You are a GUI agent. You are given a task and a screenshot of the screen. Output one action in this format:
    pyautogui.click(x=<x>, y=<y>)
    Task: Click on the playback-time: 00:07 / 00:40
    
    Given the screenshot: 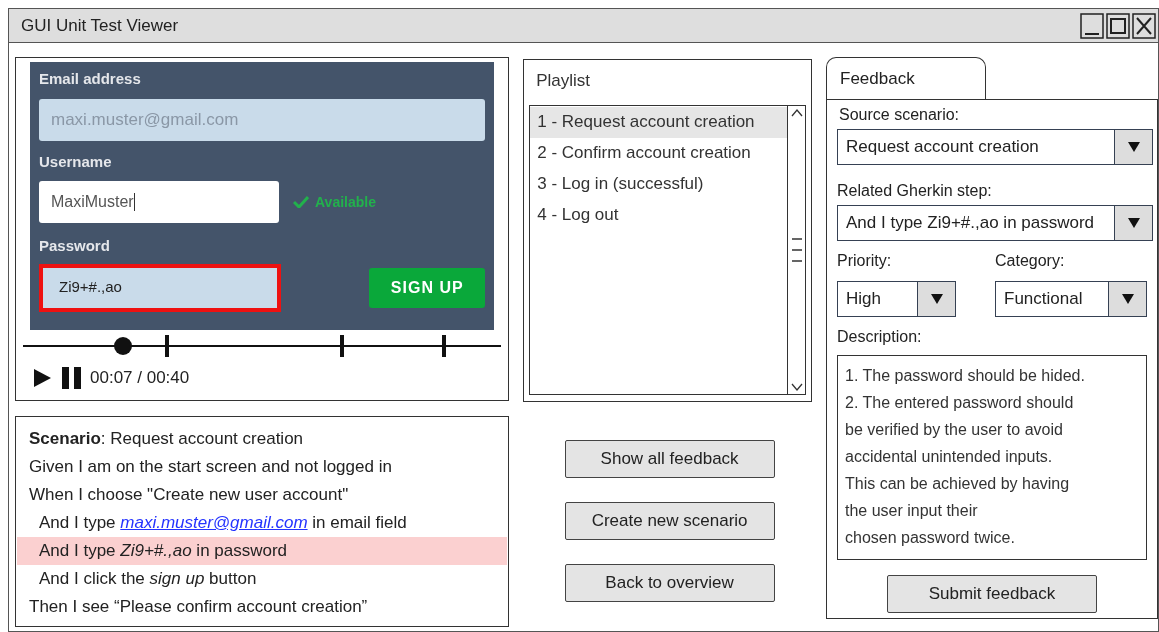 What is the action you would take?
    pyautogui.click(x=140, y=378)
    